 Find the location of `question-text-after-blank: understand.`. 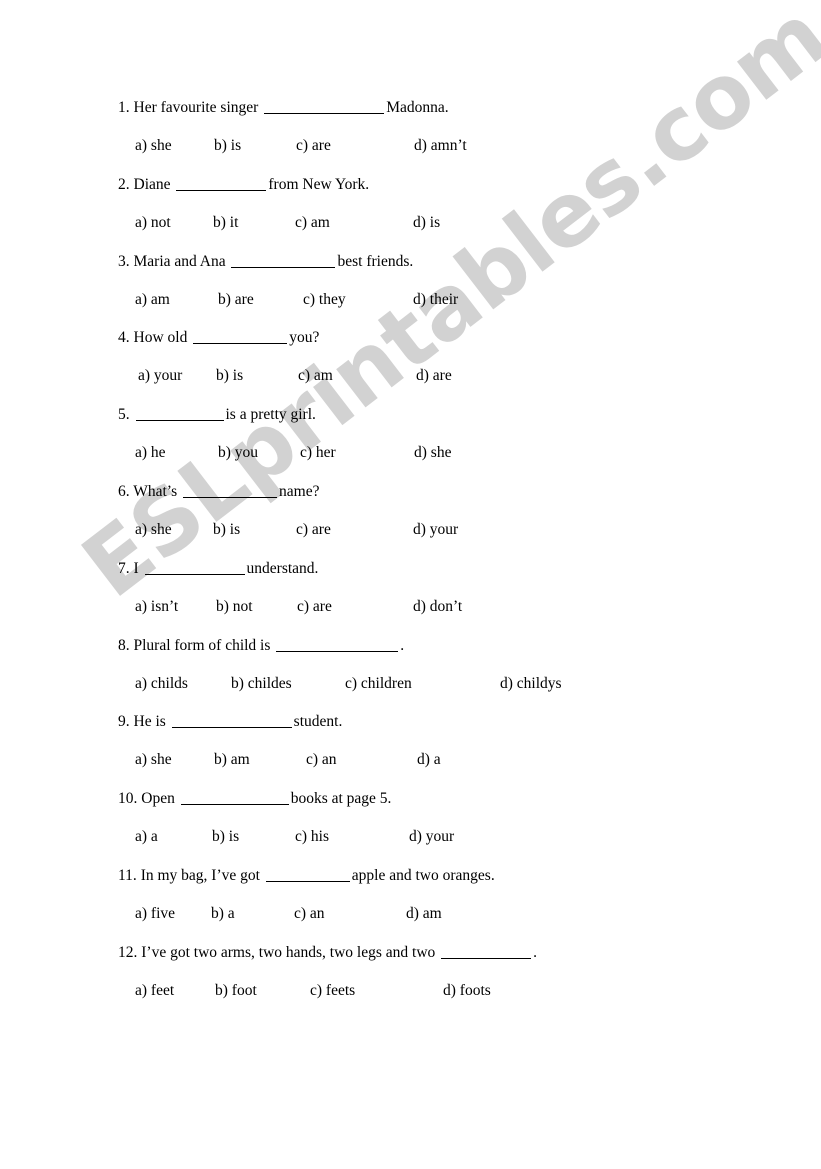

question-text-after-blank: understand. is located at coordinates (282, 568).